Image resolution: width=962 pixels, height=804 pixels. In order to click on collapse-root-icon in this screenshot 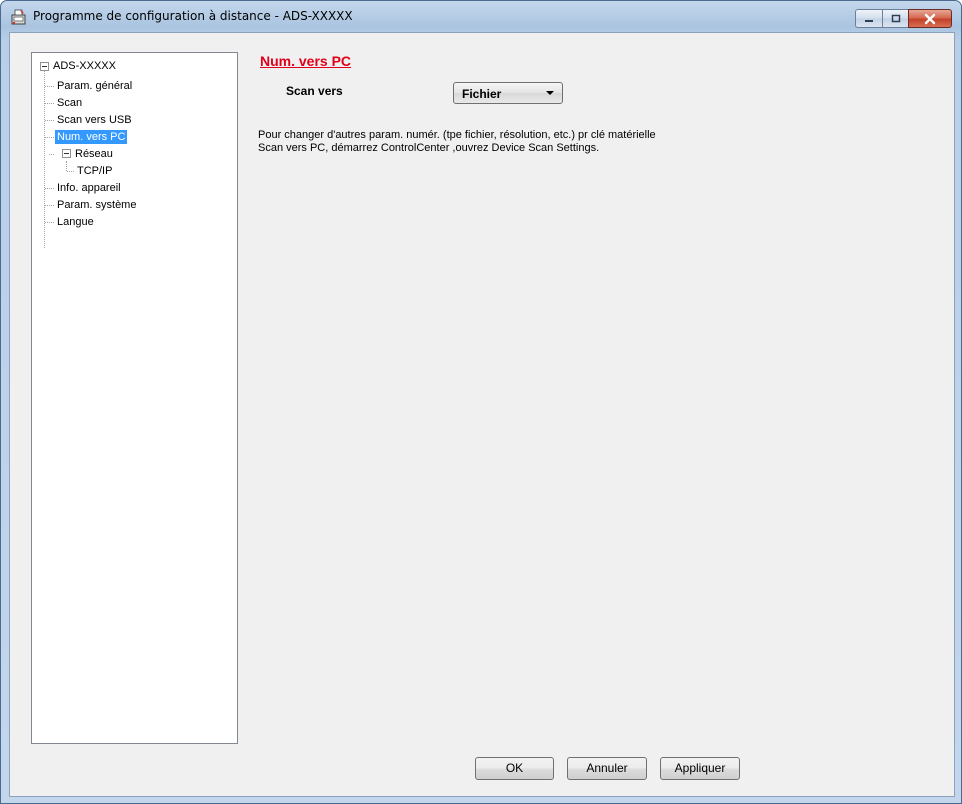, I will do `click(44, 66)`.